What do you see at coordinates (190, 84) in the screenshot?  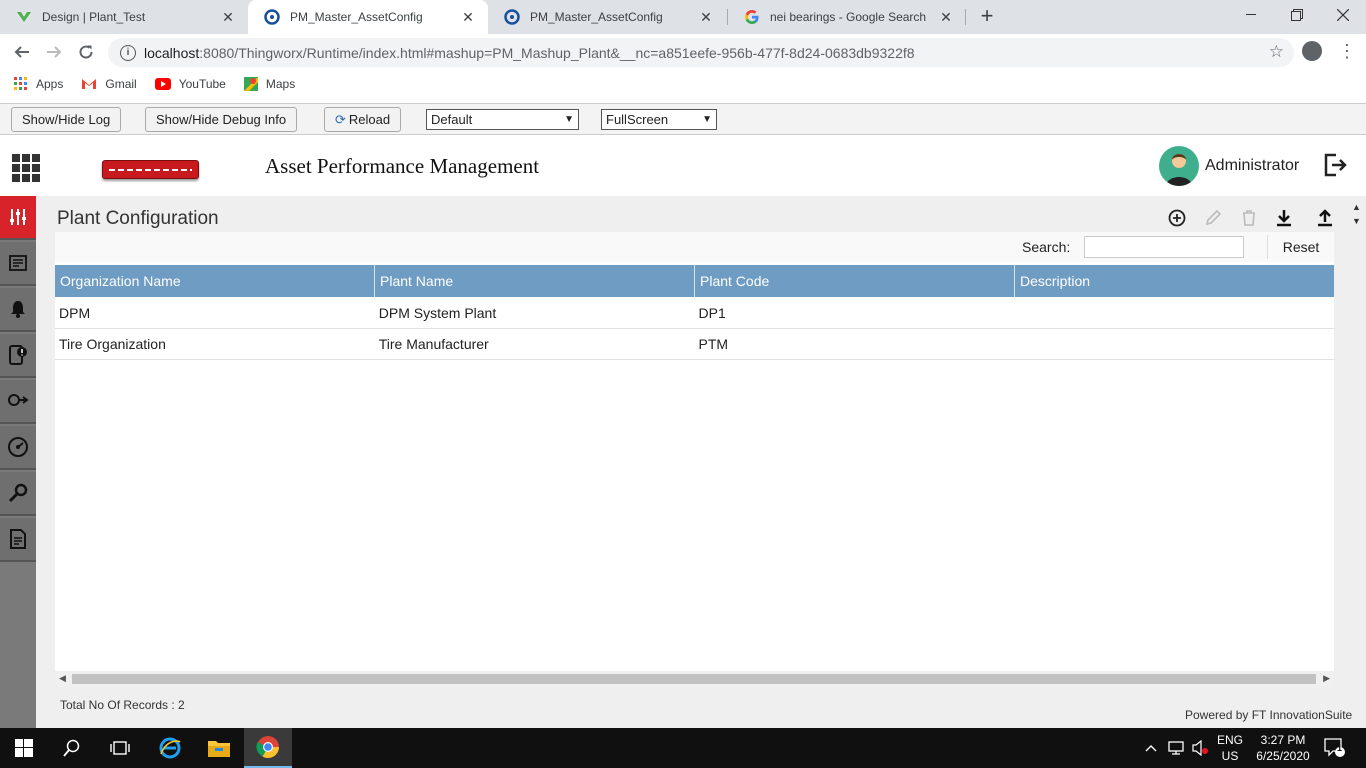 I see `bookmark-youtube: YouTube` at bounding box center [190, 84].